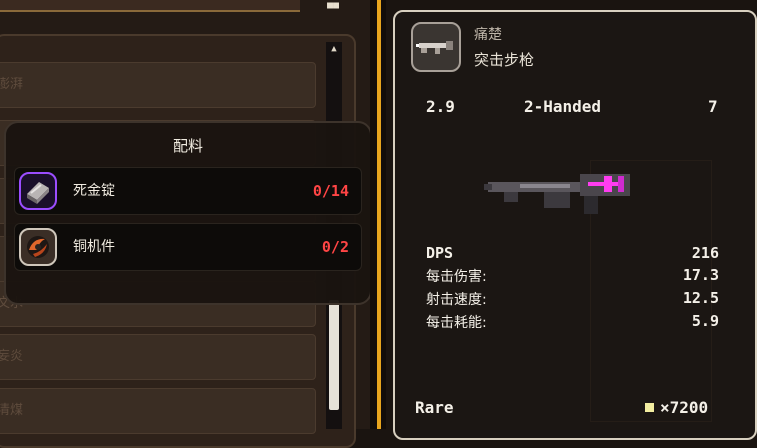 Image resolution: width=757 pixels, height=448 pixels. Describe the element at coordinates (188, 191) in the screenshot. I see `material-row: 死金锭 0/14` at that location.